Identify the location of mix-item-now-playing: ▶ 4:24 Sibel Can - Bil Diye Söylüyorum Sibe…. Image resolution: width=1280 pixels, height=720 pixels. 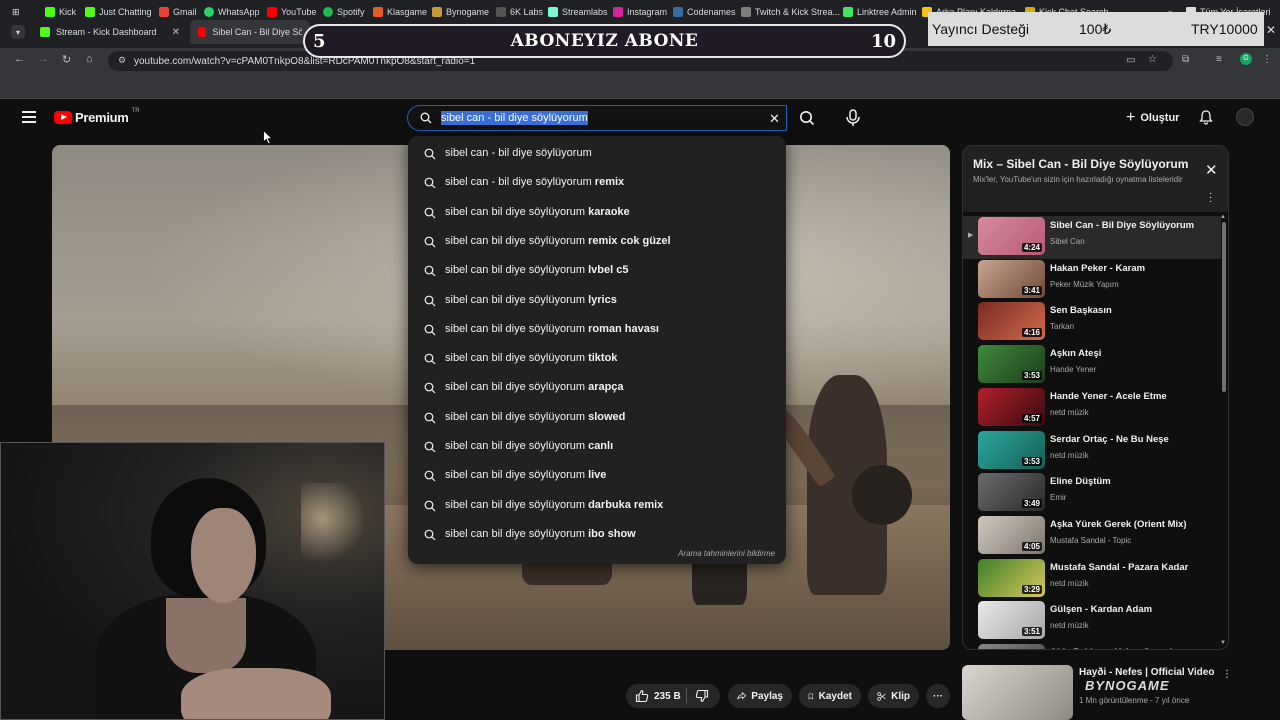
(1092, 237).